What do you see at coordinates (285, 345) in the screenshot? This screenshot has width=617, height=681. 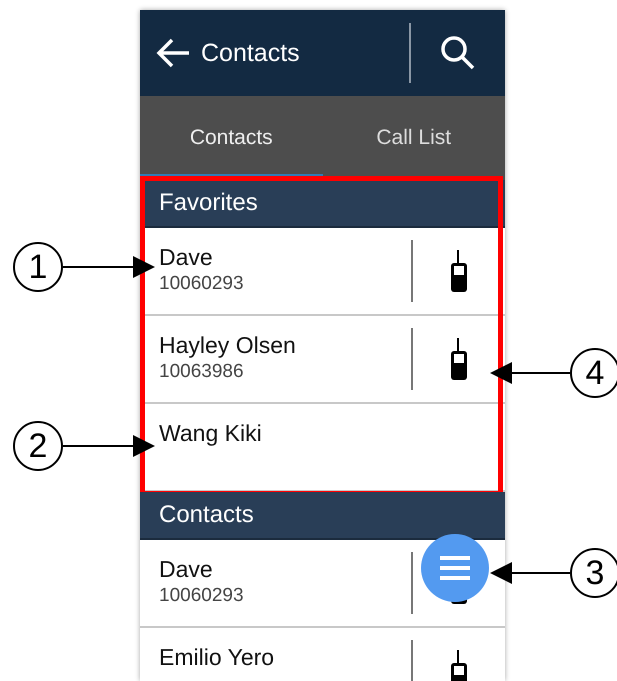 I see `contact-name: Hayley Olsen` at bounding box center [285, 345].